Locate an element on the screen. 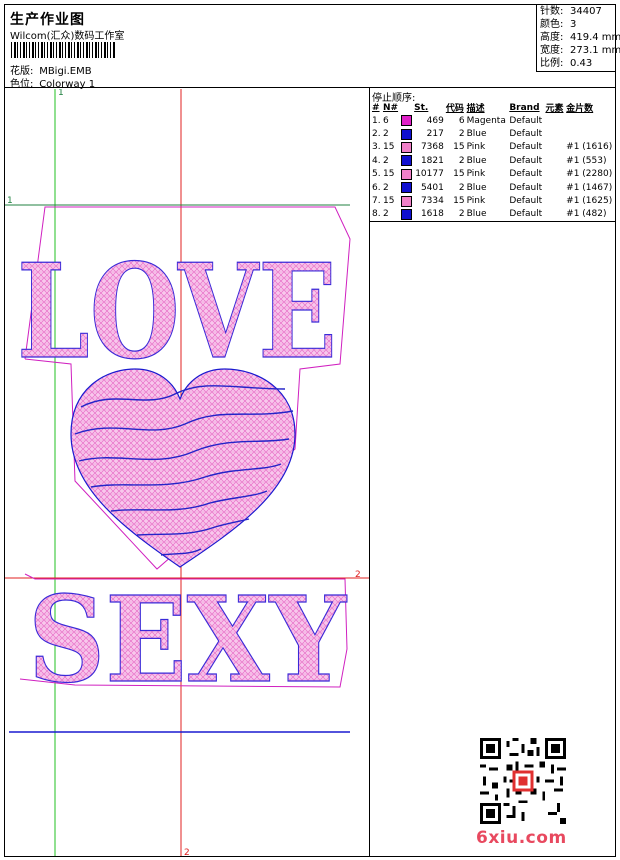  table-row: 7. 15 7334 15 Pink Default #1 (1625) is located at coordinates (493, 200).